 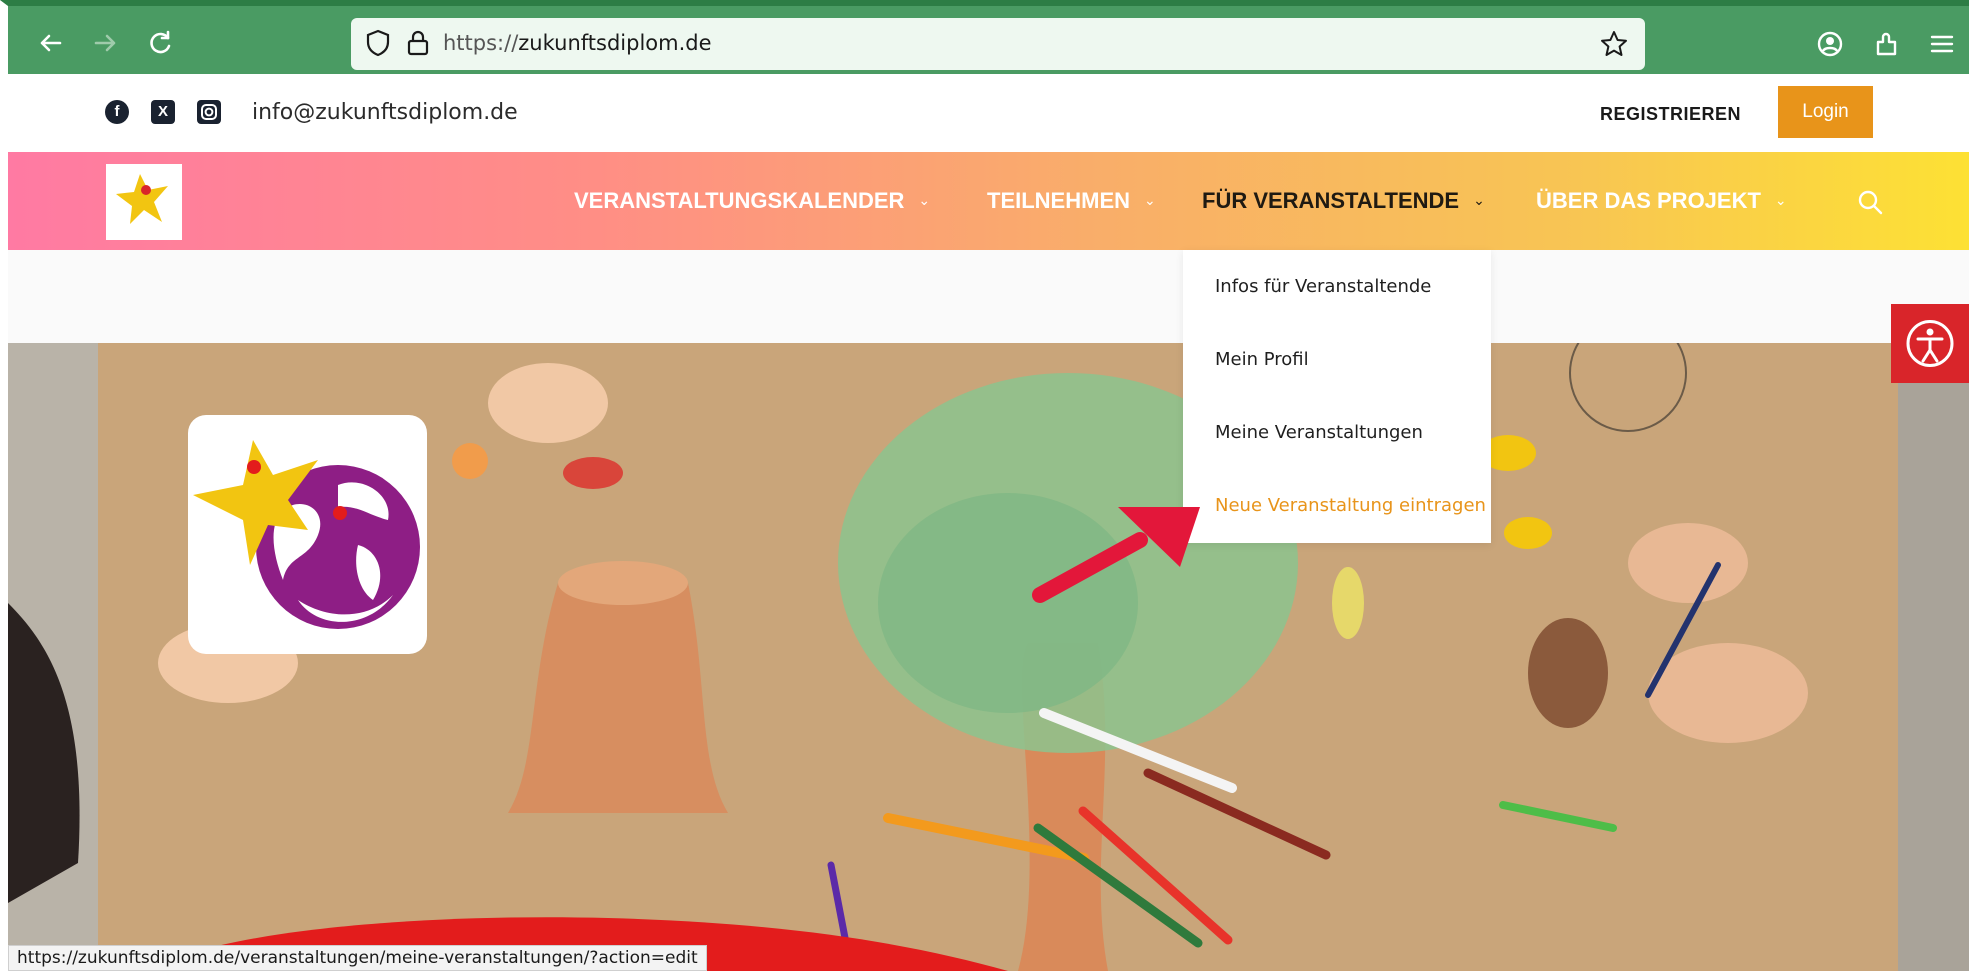 What do you see at coordinates (988, 296) in the screenshot?
I see `subheader-band` at bounding box center [988, 296].